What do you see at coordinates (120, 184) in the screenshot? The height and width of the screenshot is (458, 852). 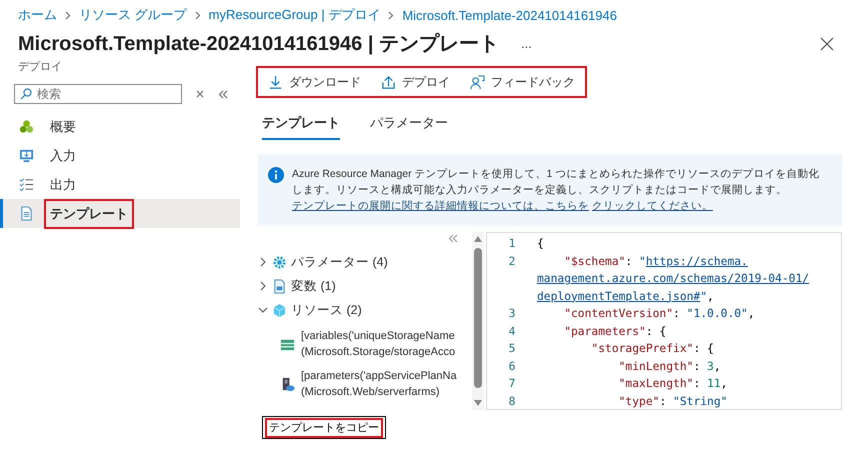 I see `sidebar-item: 出力` at bounding box center [120, 184].